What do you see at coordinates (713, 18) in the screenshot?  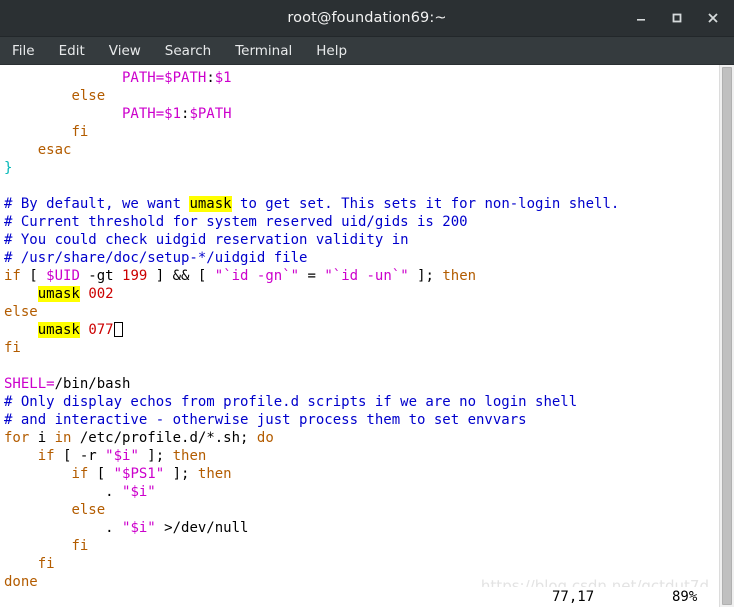 I see `close-icon` at bounding box center [713, 18].